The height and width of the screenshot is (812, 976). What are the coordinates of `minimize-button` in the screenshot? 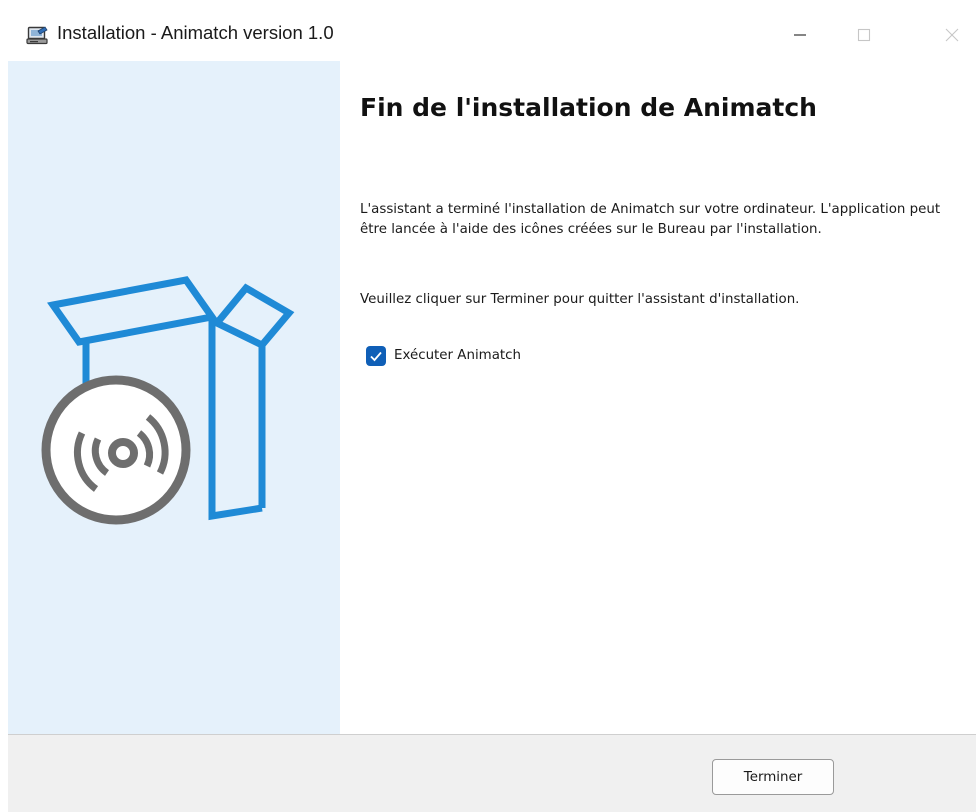 It's located at (805, 34).